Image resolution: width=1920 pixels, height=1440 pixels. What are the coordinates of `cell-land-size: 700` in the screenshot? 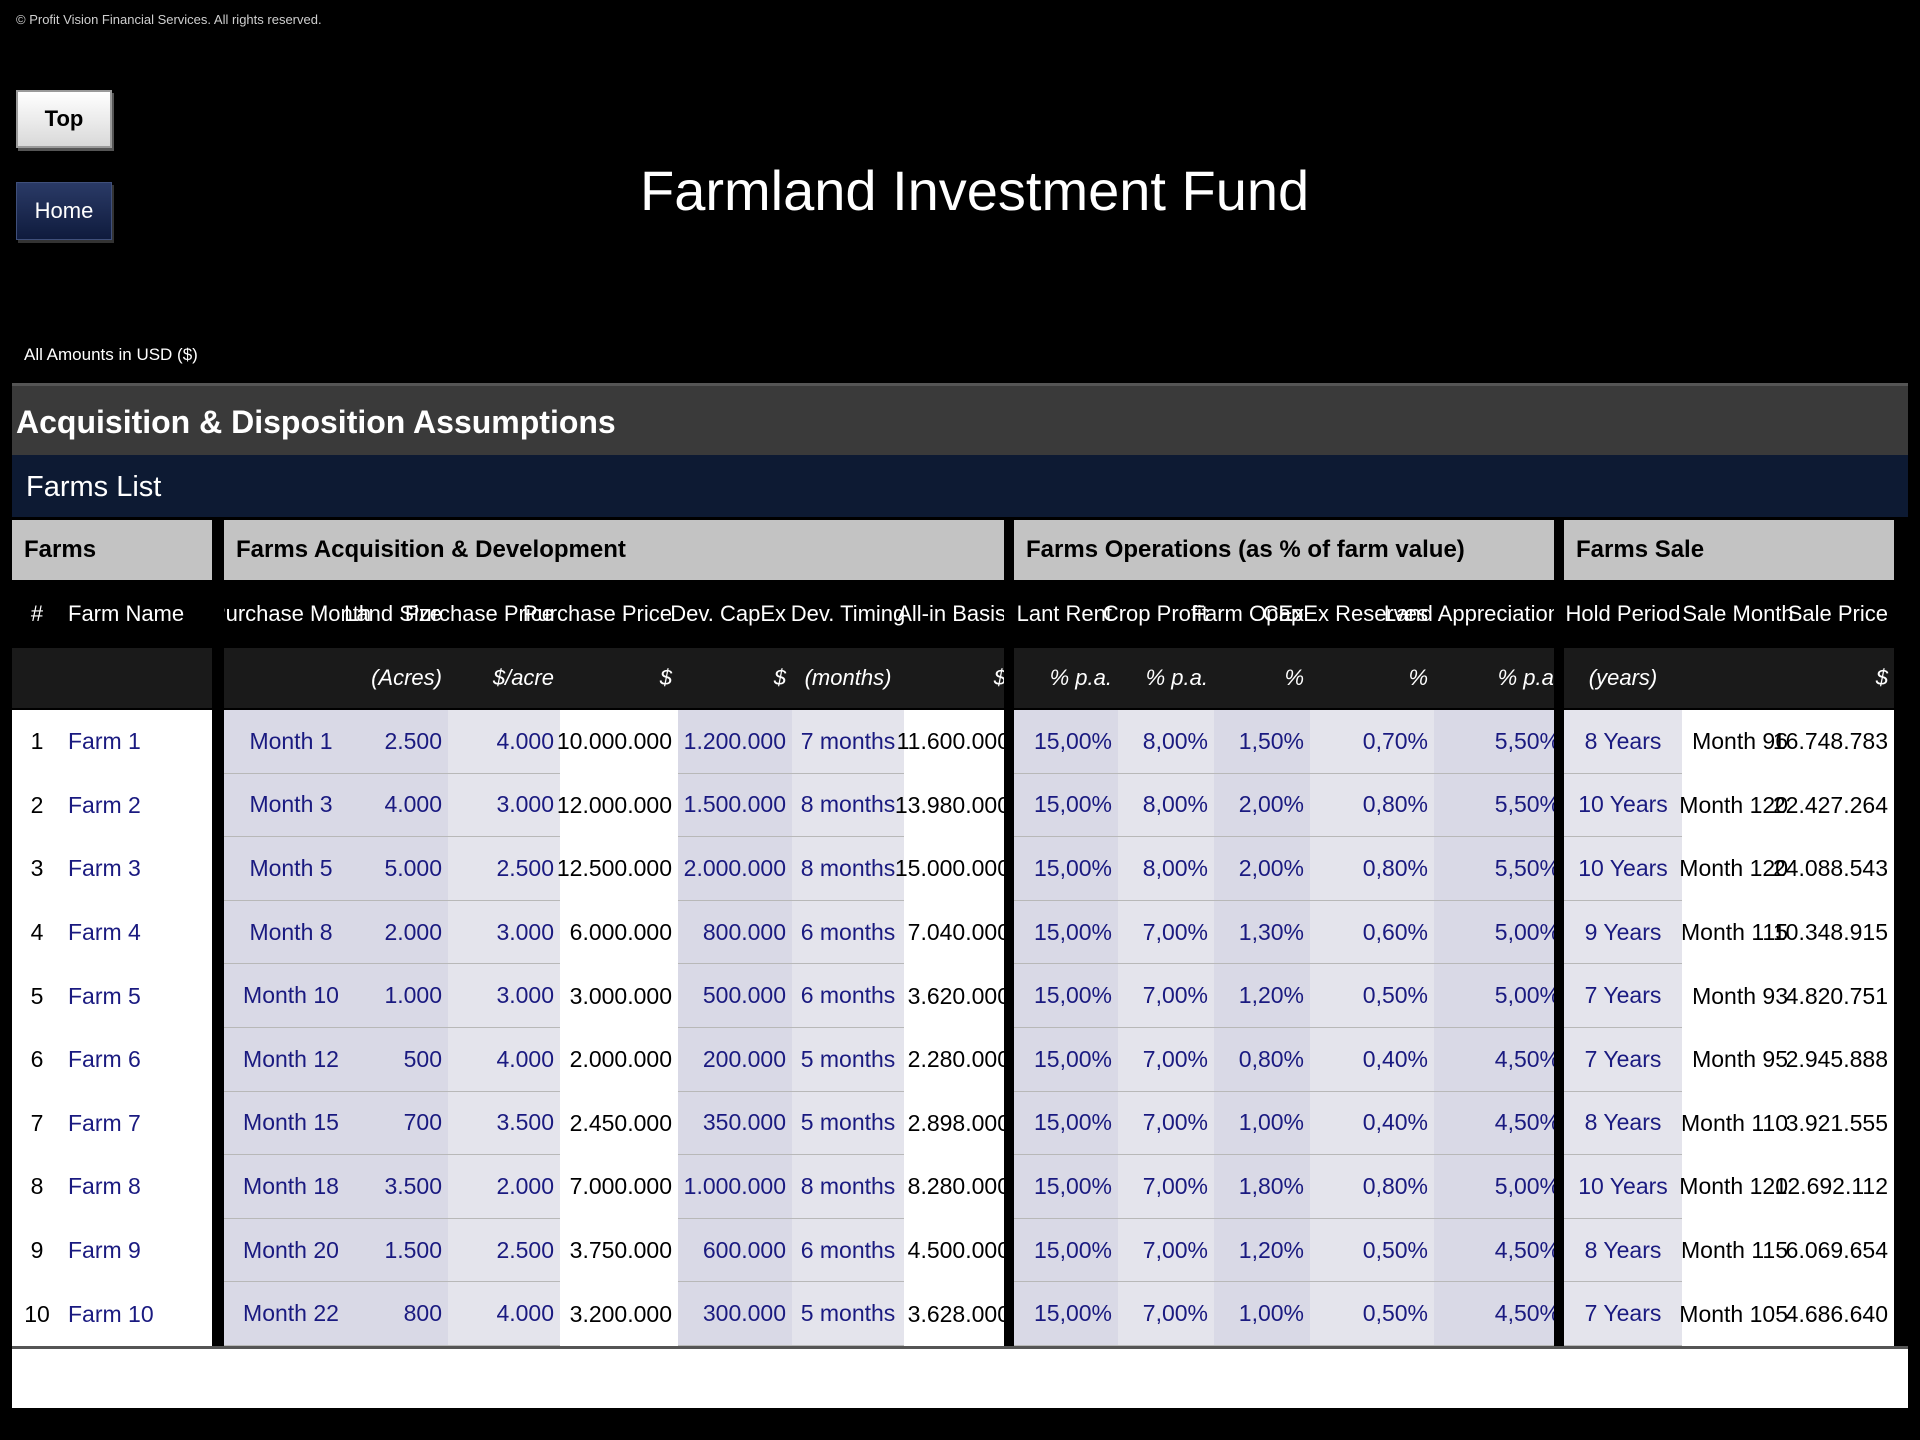 It's located at (403, 1123).